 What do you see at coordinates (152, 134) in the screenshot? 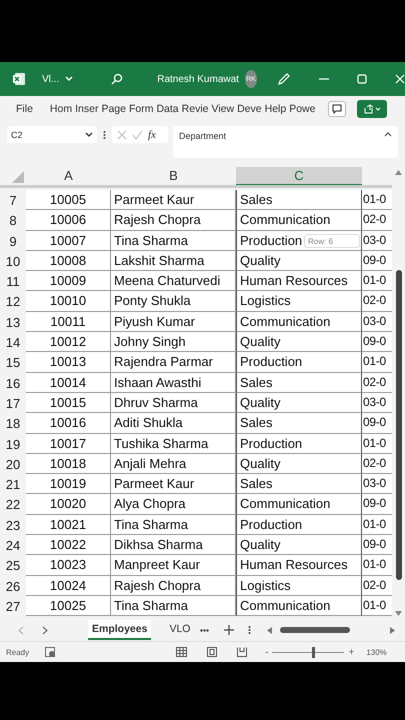
I see `insert-function-button: fx` at bounding box center [152, 134].